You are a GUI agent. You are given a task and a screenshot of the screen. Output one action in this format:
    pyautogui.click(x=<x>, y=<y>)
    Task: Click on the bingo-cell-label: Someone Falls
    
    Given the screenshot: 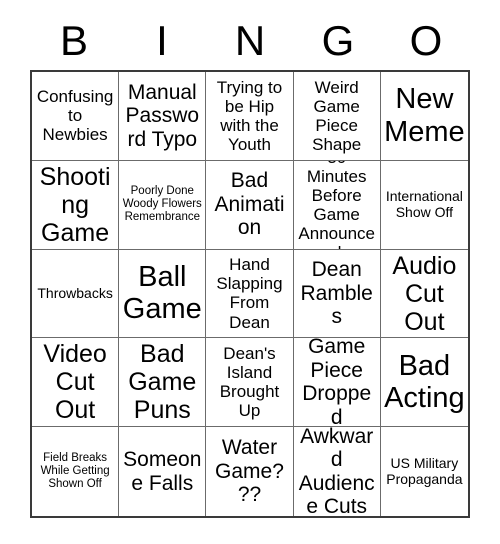 What is the action you would take?
    pyautogui.click(x=162, y=471)
    